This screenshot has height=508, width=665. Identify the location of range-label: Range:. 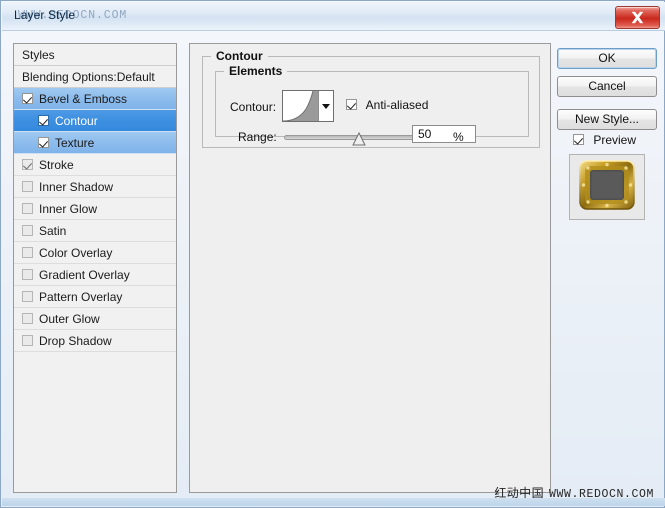
(257, 137).